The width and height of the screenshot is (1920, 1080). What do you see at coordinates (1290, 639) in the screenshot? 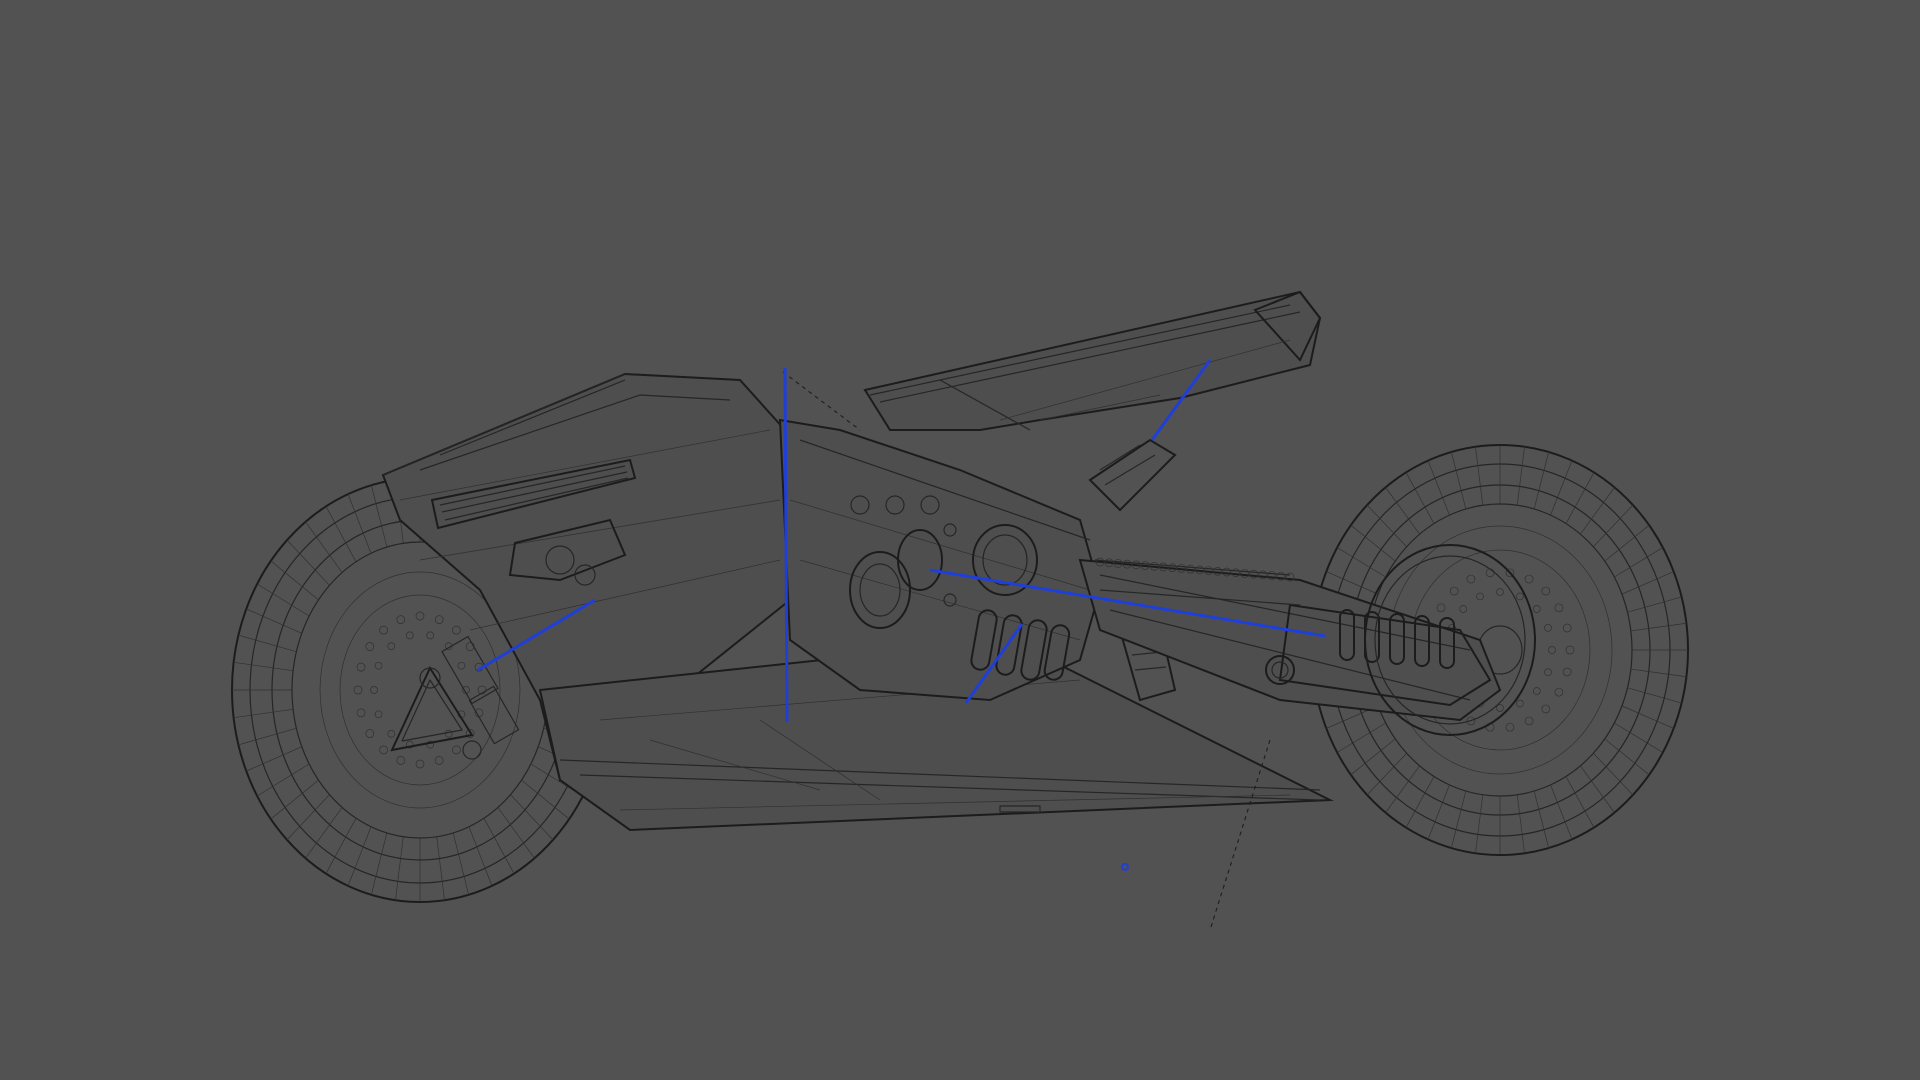
I see `swingarm` at bounding box center [1290, 639].